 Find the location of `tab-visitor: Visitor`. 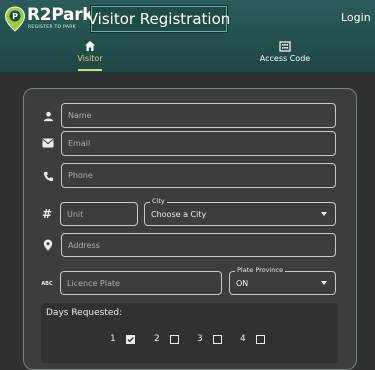

tab-visitor: Visitor is located at coordinates (90, 56).